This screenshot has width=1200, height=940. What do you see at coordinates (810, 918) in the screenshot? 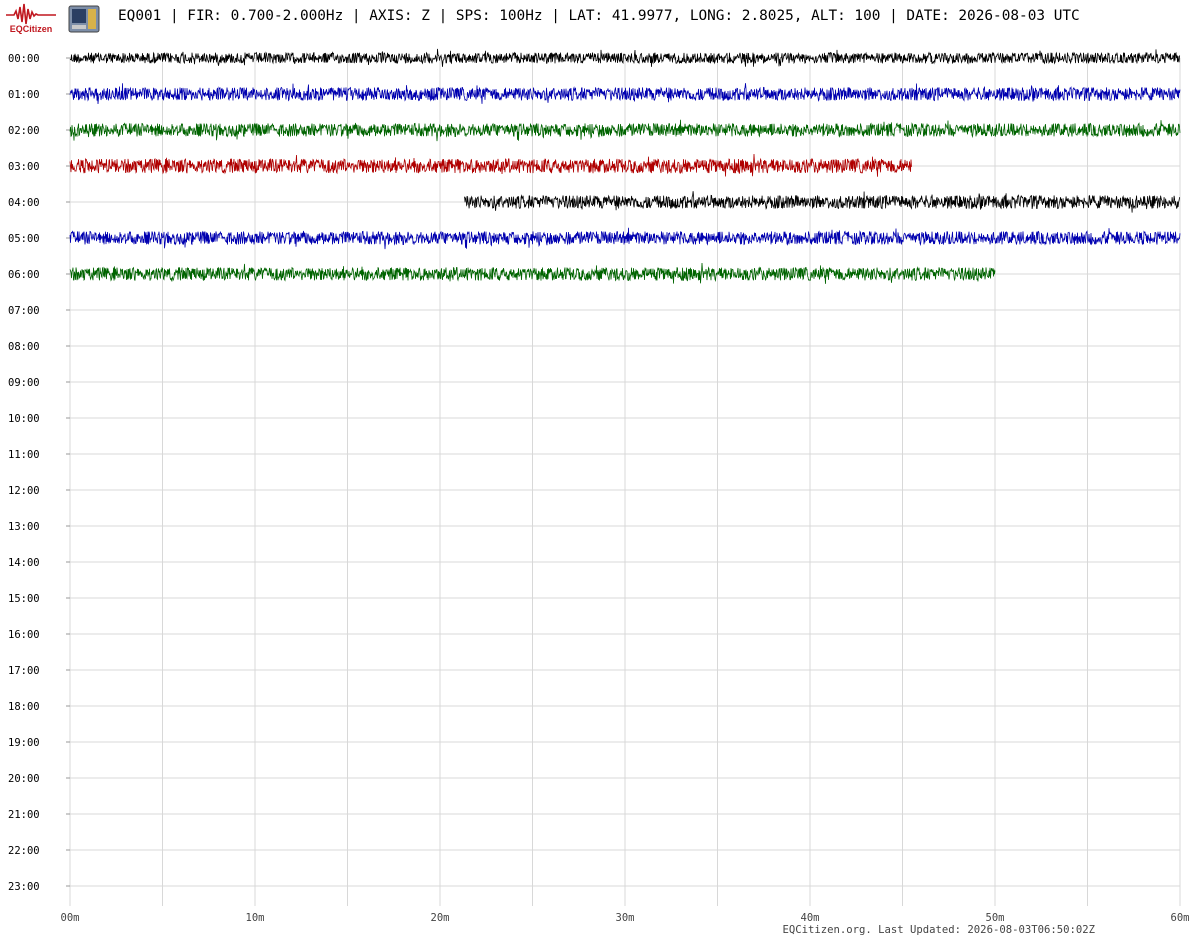
I see `minute-tick-label: 40m` at bounding box center [810, 918].